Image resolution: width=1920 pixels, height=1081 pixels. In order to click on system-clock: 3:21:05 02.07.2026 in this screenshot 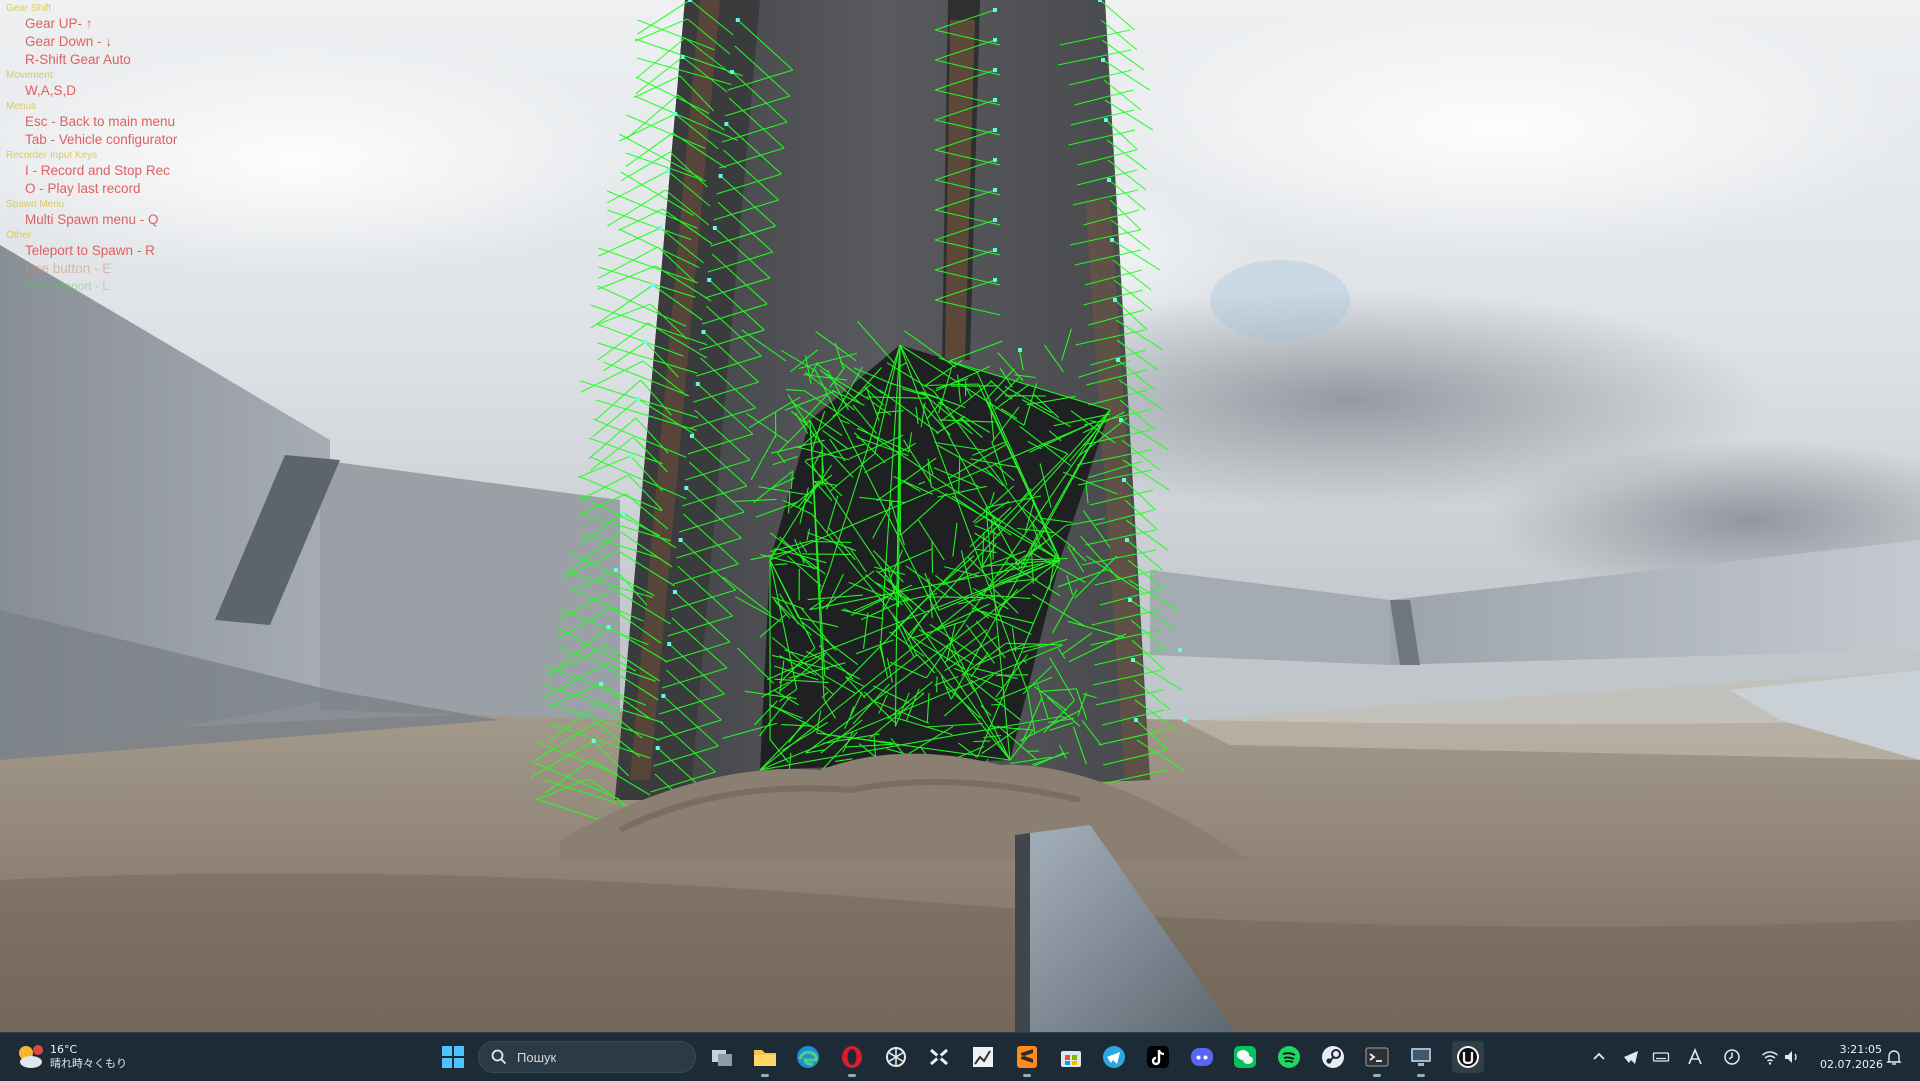, I will do `click(1851, 1057)`.